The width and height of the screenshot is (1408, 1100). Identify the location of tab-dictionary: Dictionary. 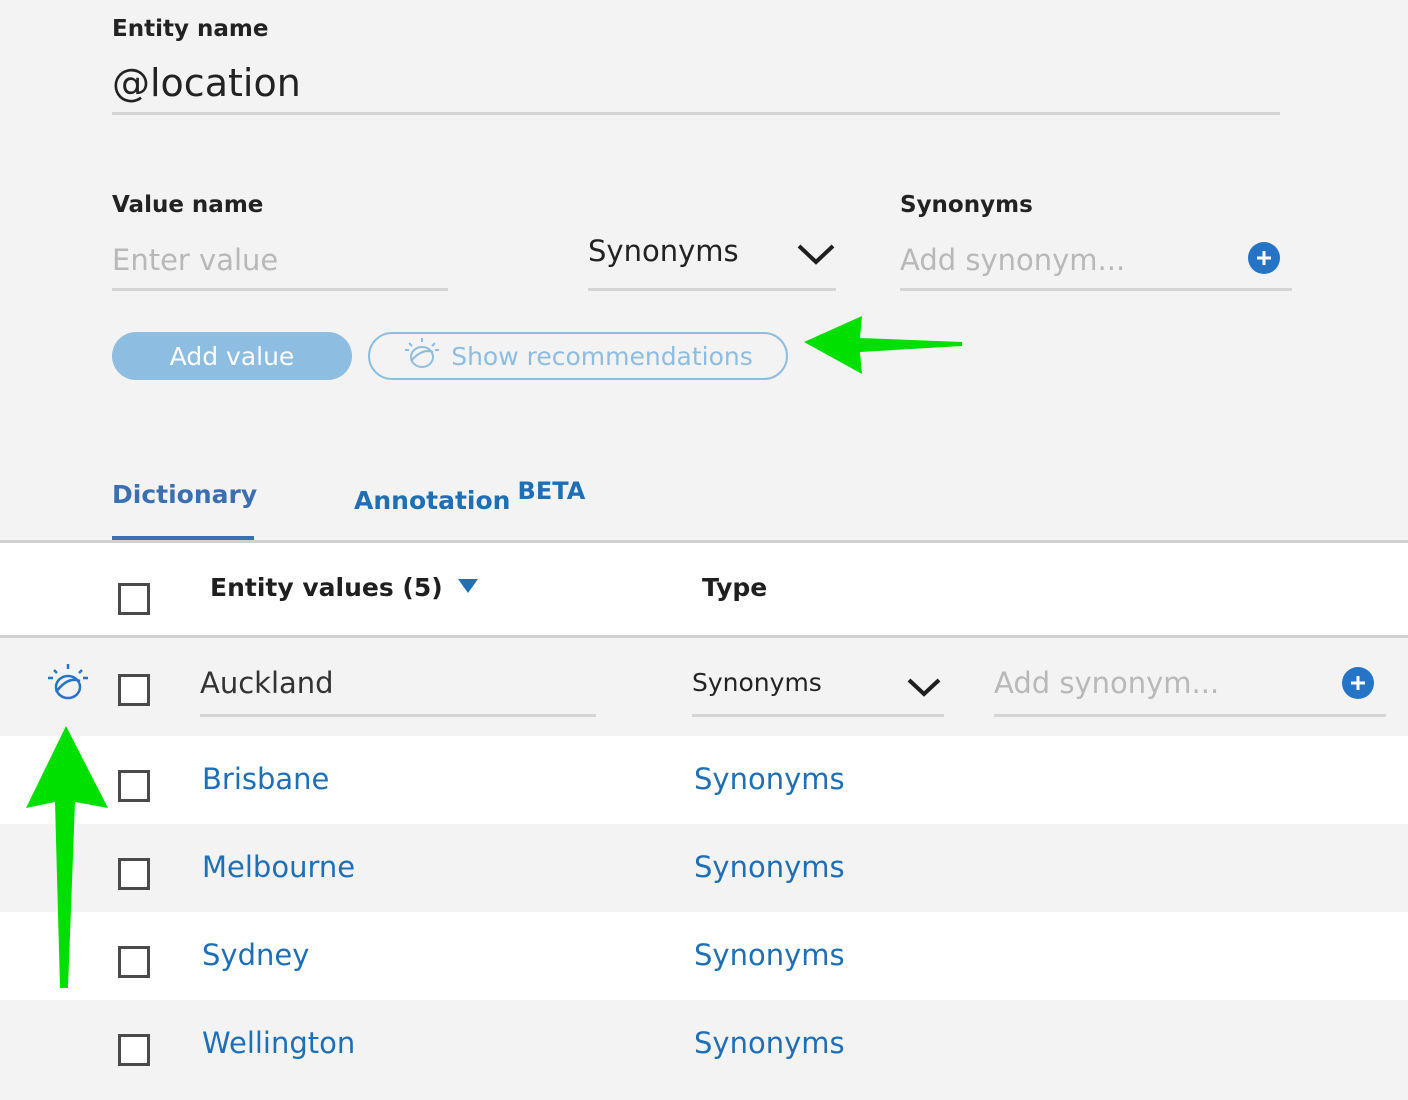
(185, 510).